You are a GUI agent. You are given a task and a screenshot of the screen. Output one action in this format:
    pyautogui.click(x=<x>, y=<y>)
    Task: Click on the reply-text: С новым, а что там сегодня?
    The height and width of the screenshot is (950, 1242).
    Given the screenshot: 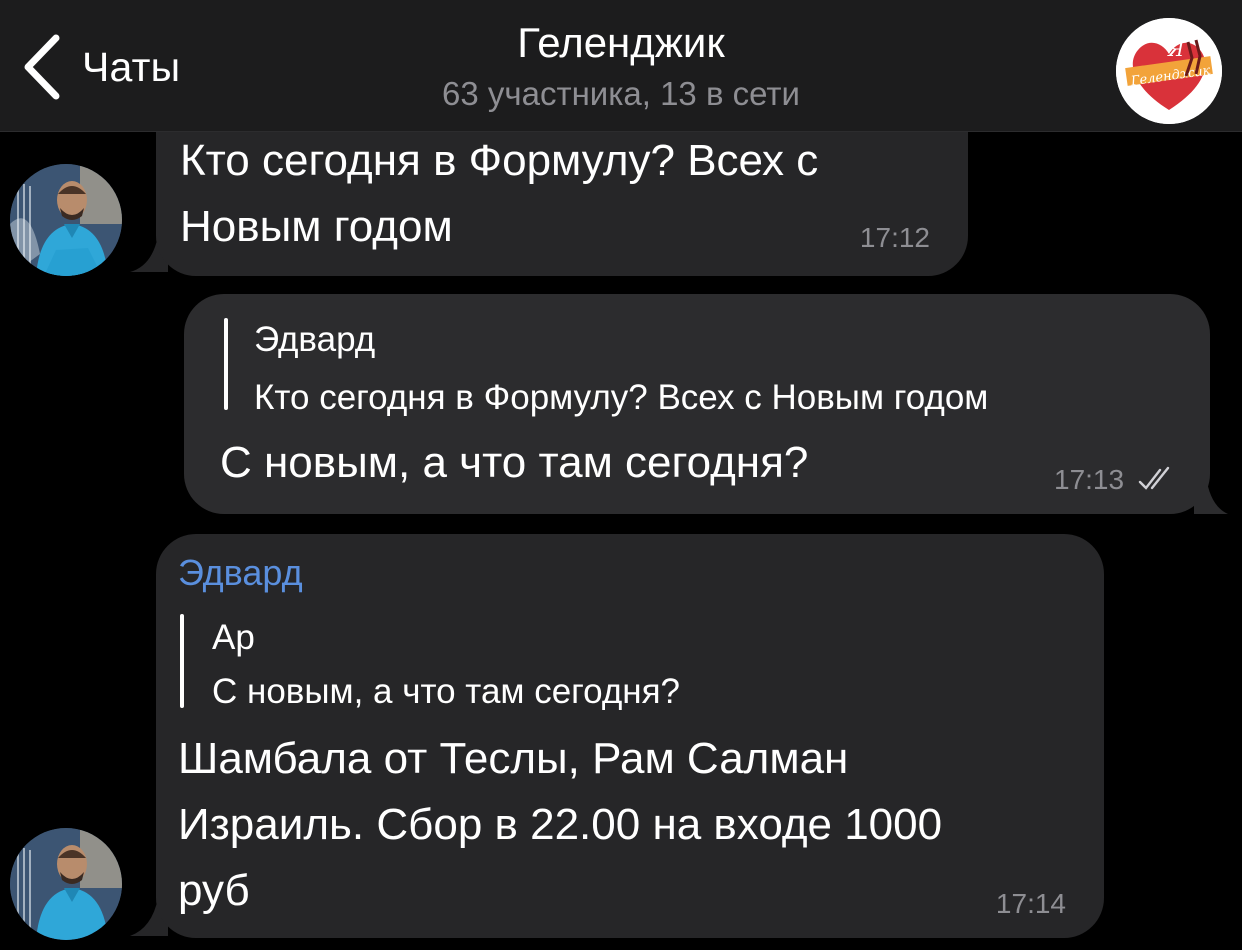 What is the action you would take?
    pyautogui.click(x=446, y=691)
    